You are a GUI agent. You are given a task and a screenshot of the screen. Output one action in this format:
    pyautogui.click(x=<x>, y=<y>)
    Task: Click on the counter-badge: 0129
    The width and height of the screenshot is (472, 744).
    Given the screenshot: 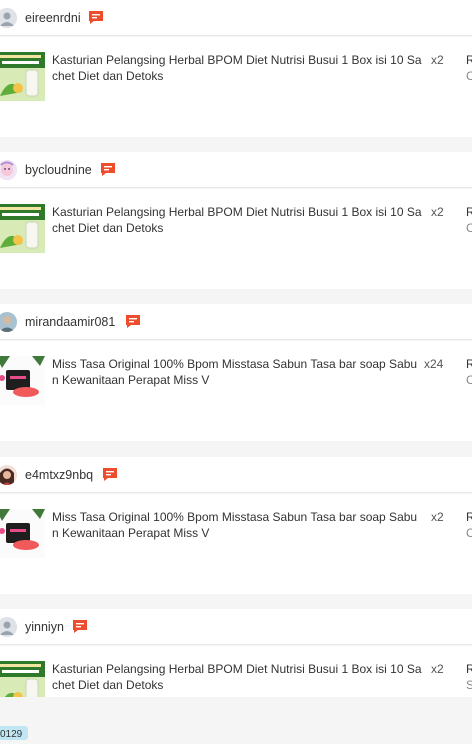 What is the action you would take?
    pyautogui.click(x=14, y=733)
    